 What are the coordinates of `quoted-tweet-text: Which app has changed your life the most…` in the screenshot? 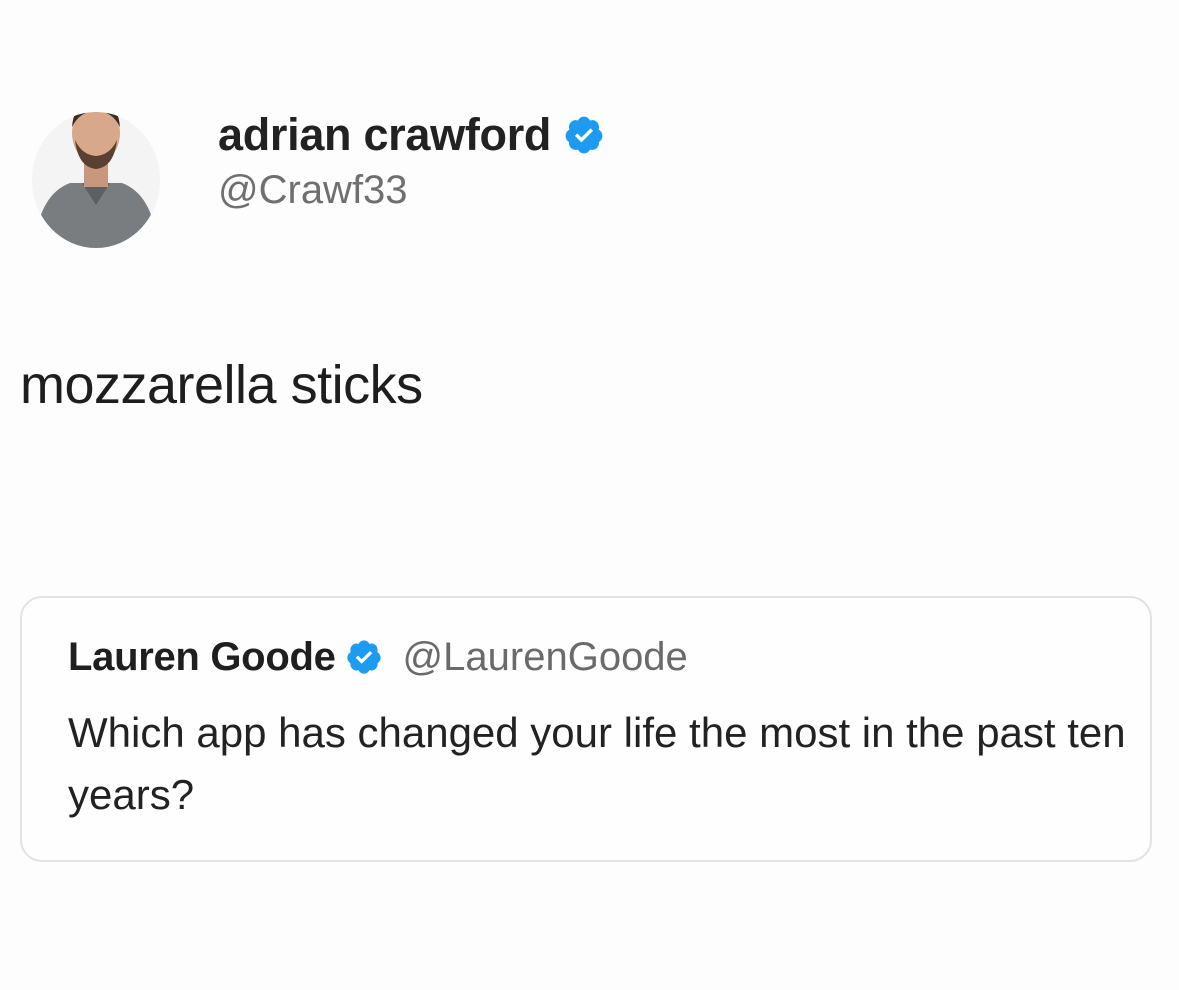 It's located at (597, 763).